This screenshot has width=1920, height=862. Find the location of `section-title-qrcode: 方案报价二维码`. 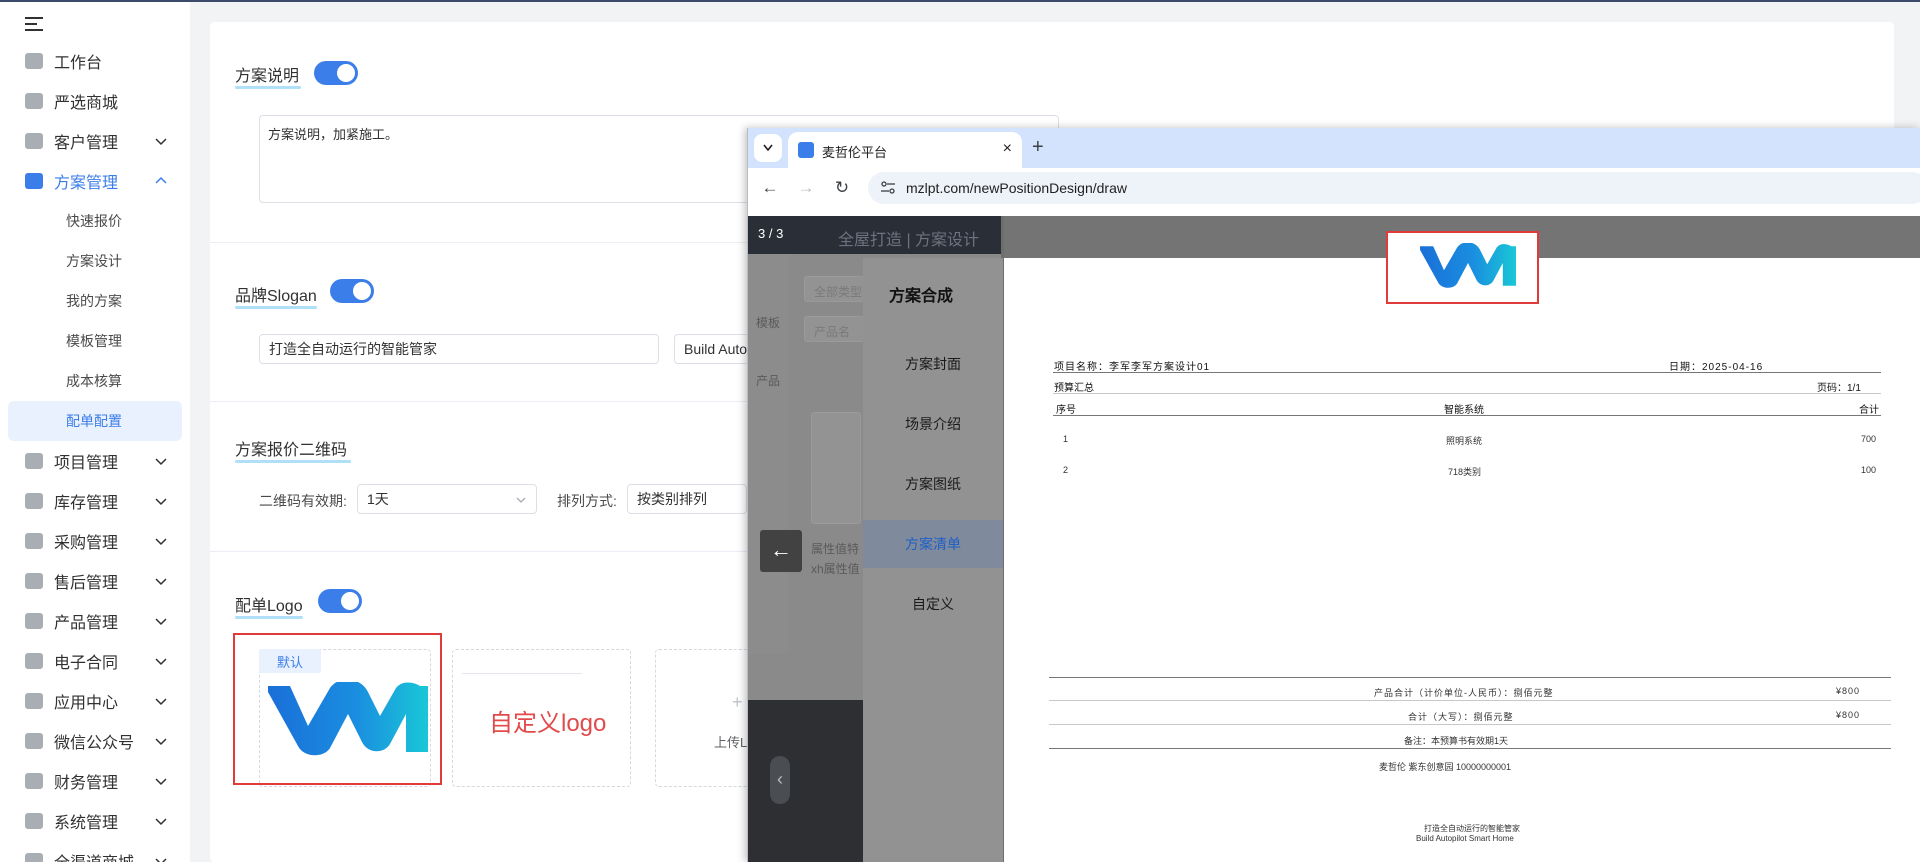

section-title-qrcode: 方案报价二维码 is located at coordinates (293, 449).